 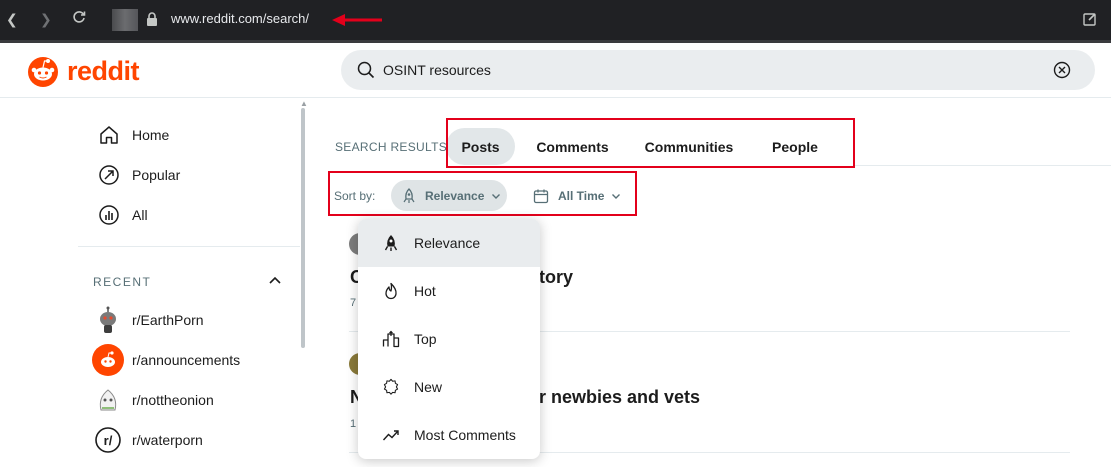 I want to click on sort-dropdown-menu: Relevance Hot Top New Most Comments, so click(x=449, y=339).